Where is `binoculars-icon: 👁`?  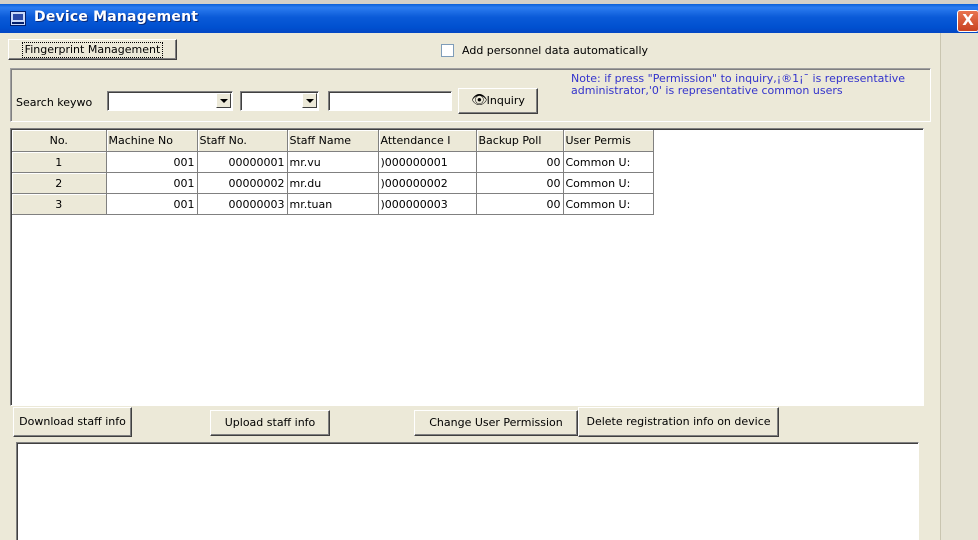
binoculars-icon: 👁 is located at coordinates (479, 100).